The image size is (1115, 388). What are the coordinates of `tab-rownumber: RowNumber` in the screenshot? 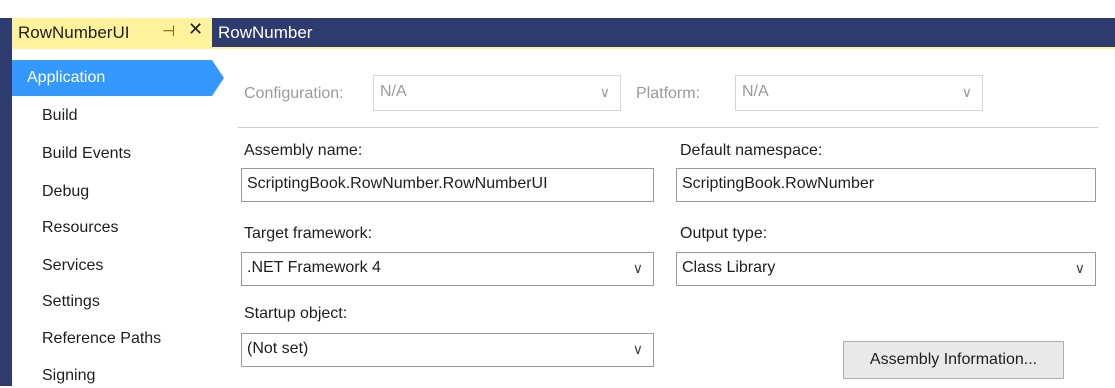 It's located at (265, 32).